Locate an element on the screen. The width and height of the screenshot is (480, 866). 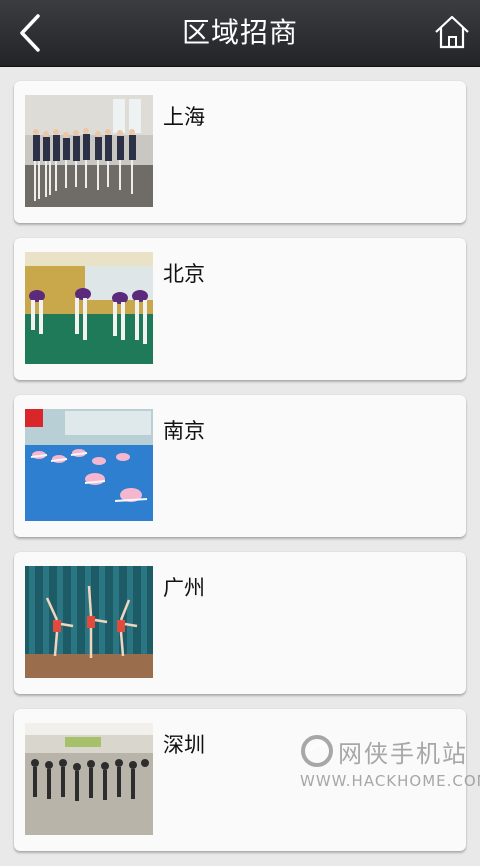
region-name: 北京 is located at coordinates (184, 274).